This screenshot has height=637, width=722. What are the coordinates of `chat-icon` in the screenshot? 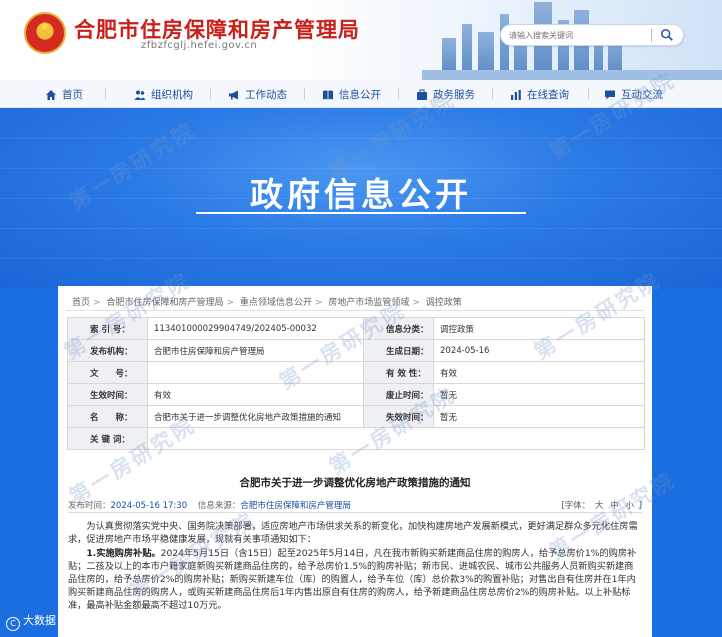 It's located at (610, 94).